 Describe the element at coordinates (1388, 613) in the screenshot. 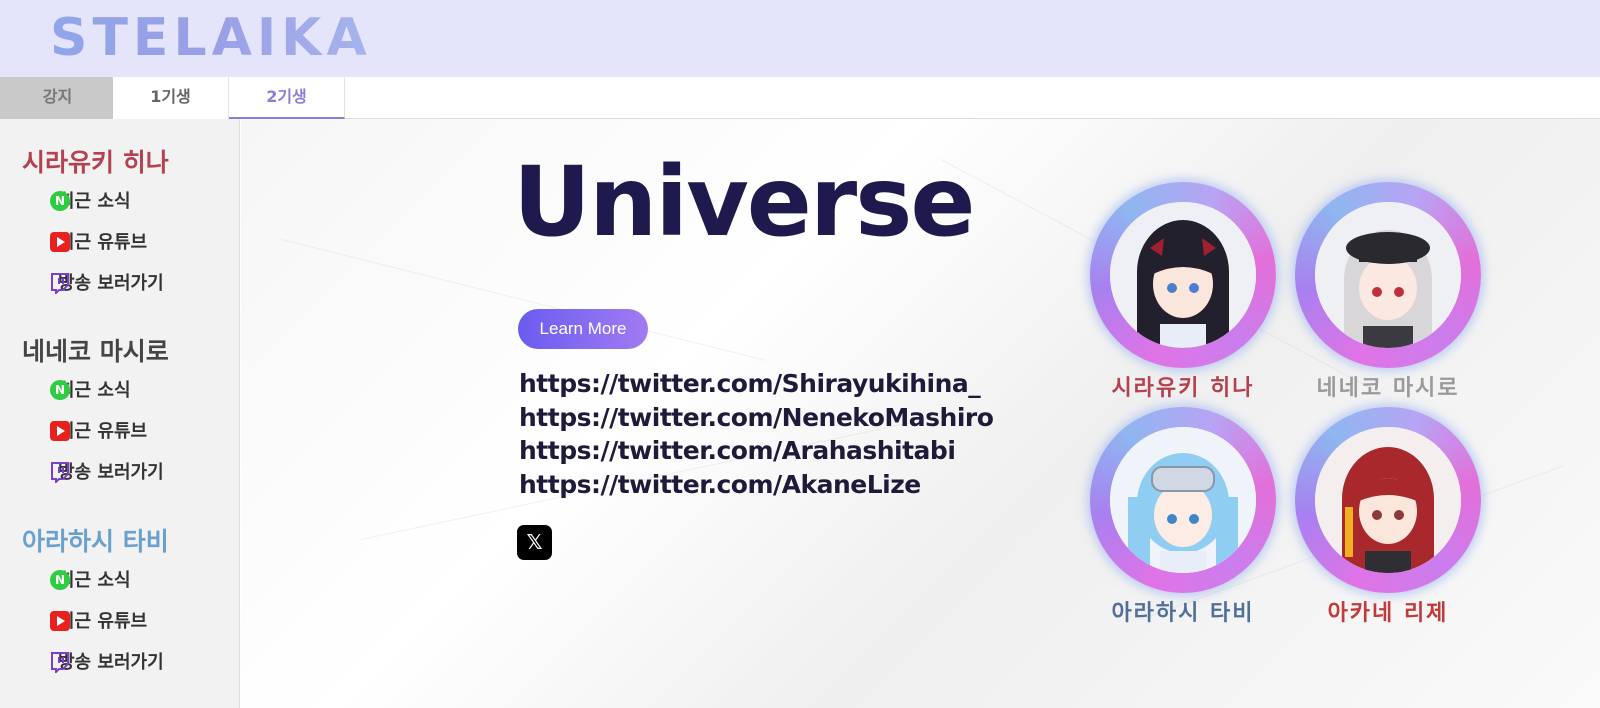

I see `avatar-name: 아카네 리제` at that location.